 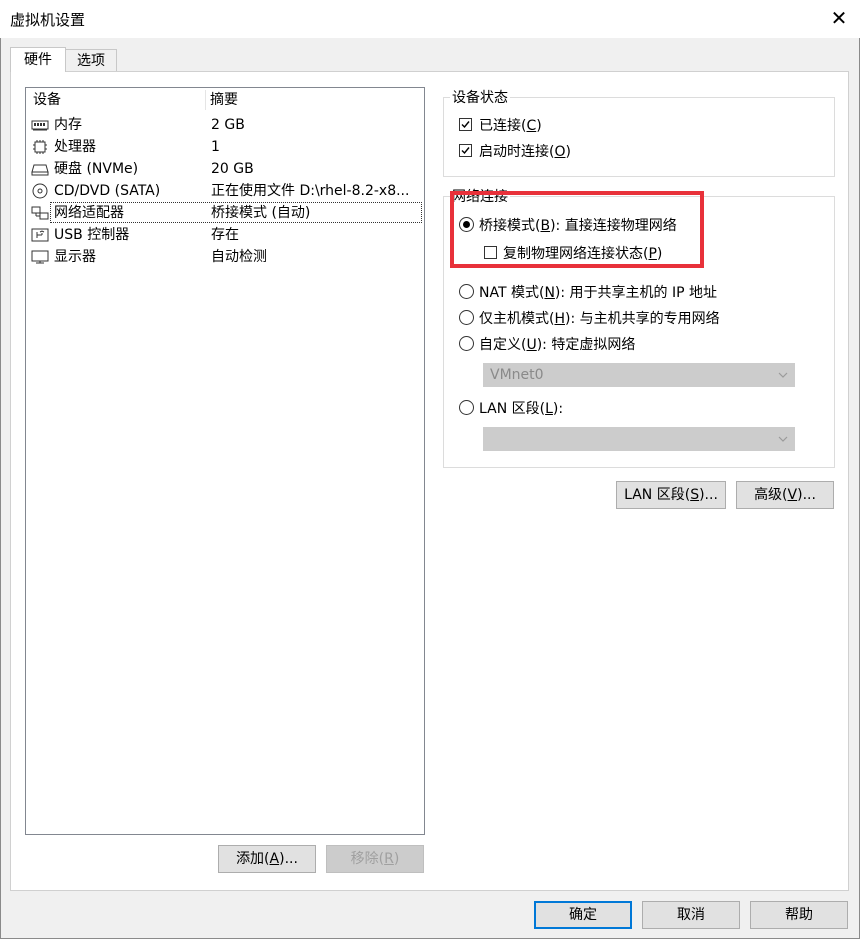 I want to click on tab-hardware: 硬件, so click(x=38, y=59).